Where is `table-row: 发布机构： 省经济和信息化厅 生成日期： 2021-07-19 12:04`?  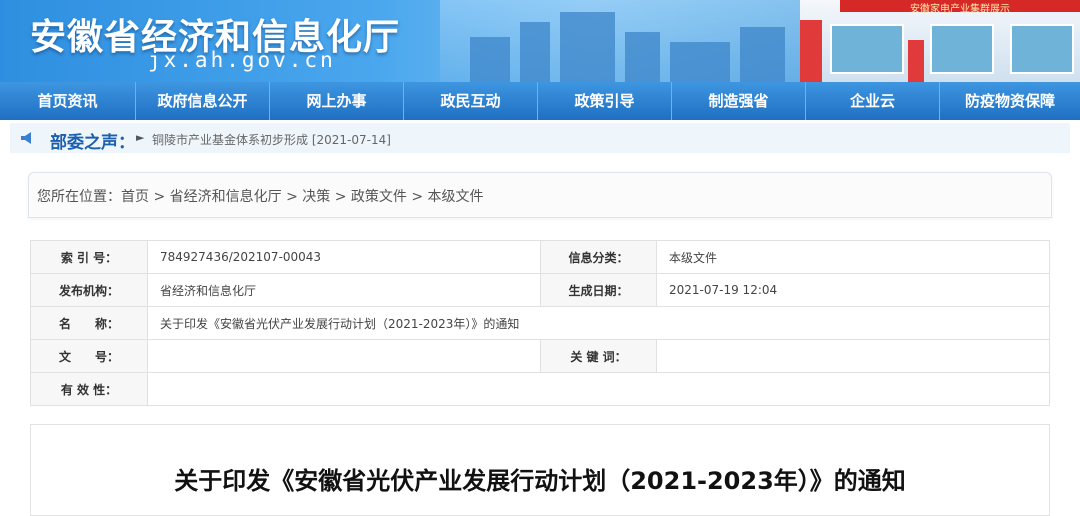 table-row: 发布机构： 省经济和信息化厅 生成日期： 2021-07-19 12:04 is located at coordinates (540, 290).